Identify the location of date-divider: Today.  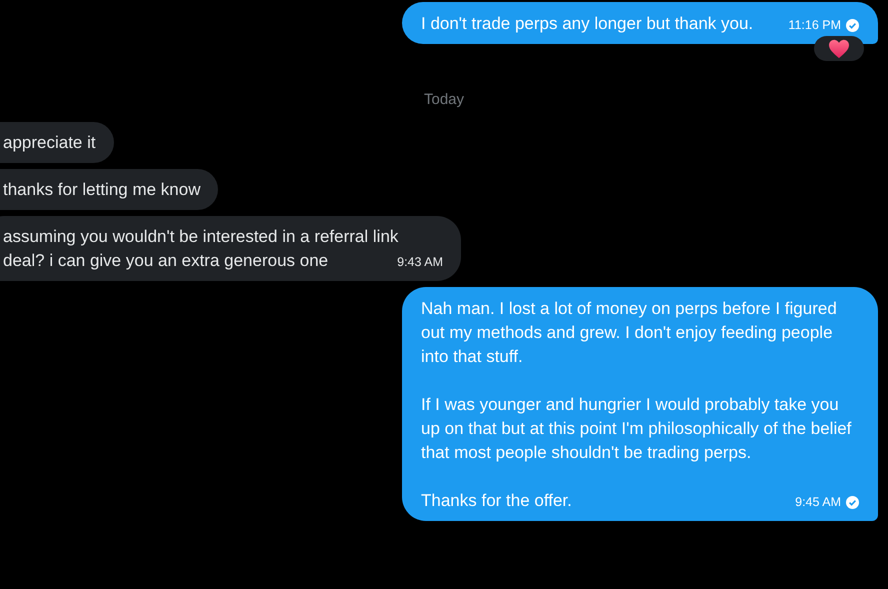
(444, 99).